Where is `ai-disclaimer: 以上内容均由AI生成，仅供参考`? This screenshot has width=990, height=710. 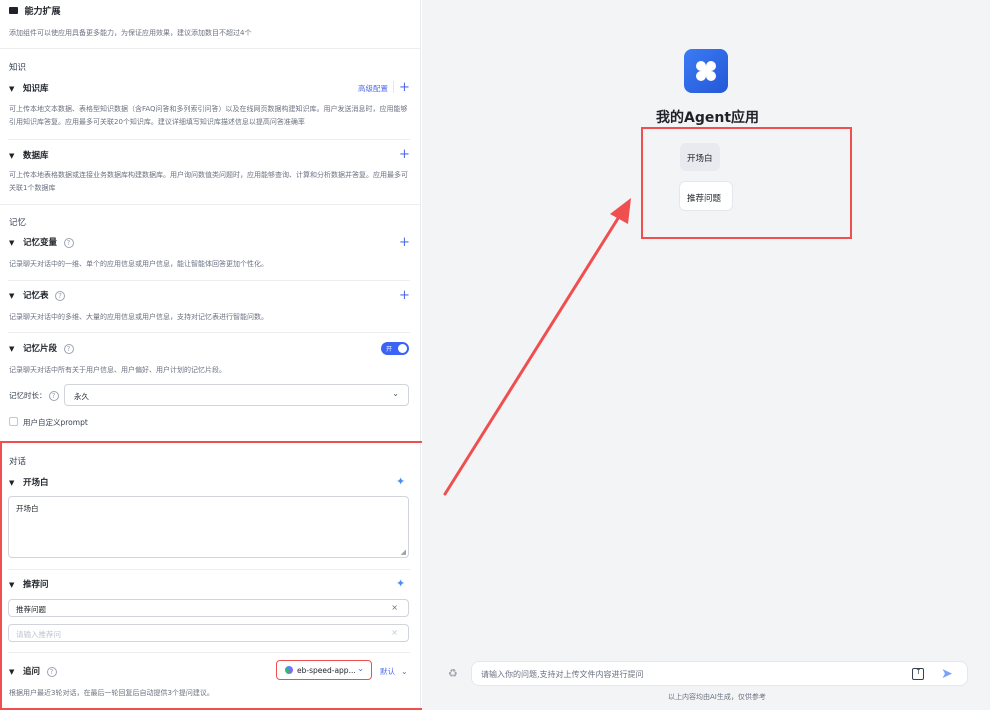 ai-disclaimer: 以上内容均由AI生成，仅供参考 is located at coordinates (717, 697).